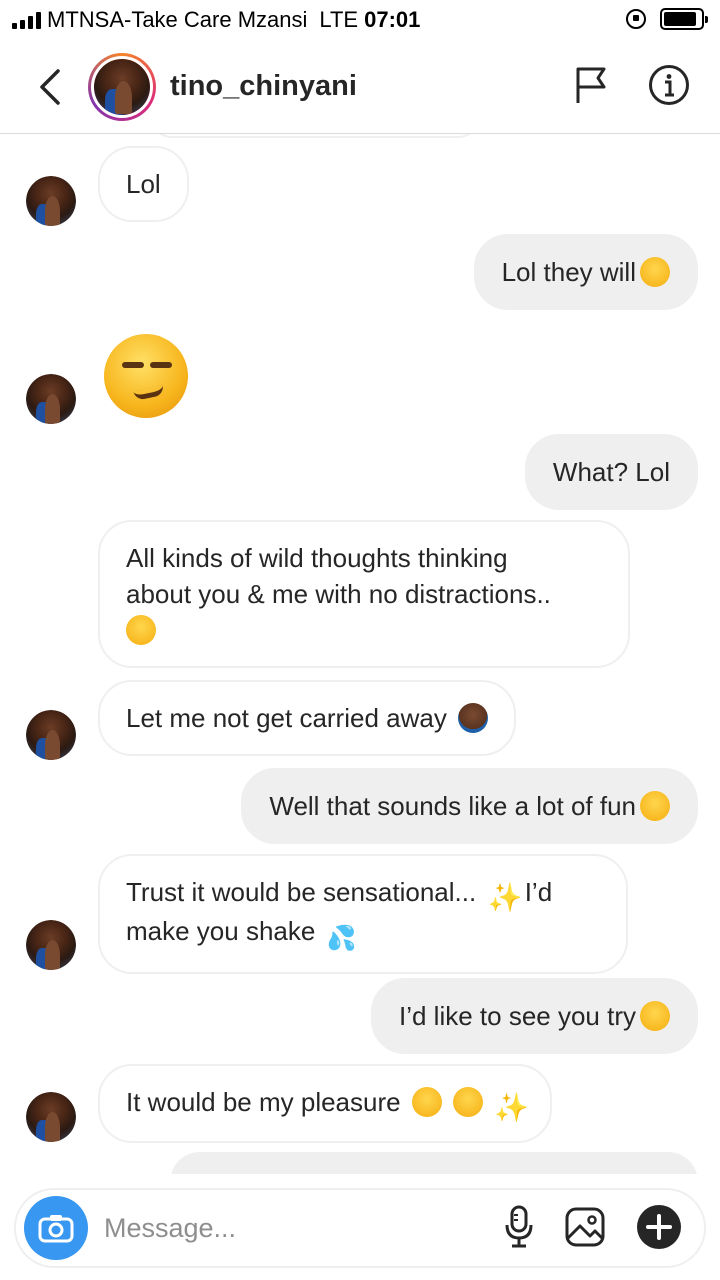 The height and width of the screenshot is (1280, 720). What do you see at coordinates (341, 938) in the screenshot?
I see `sweat-droplets-icon: 💦` at bounding box center [341, 938].